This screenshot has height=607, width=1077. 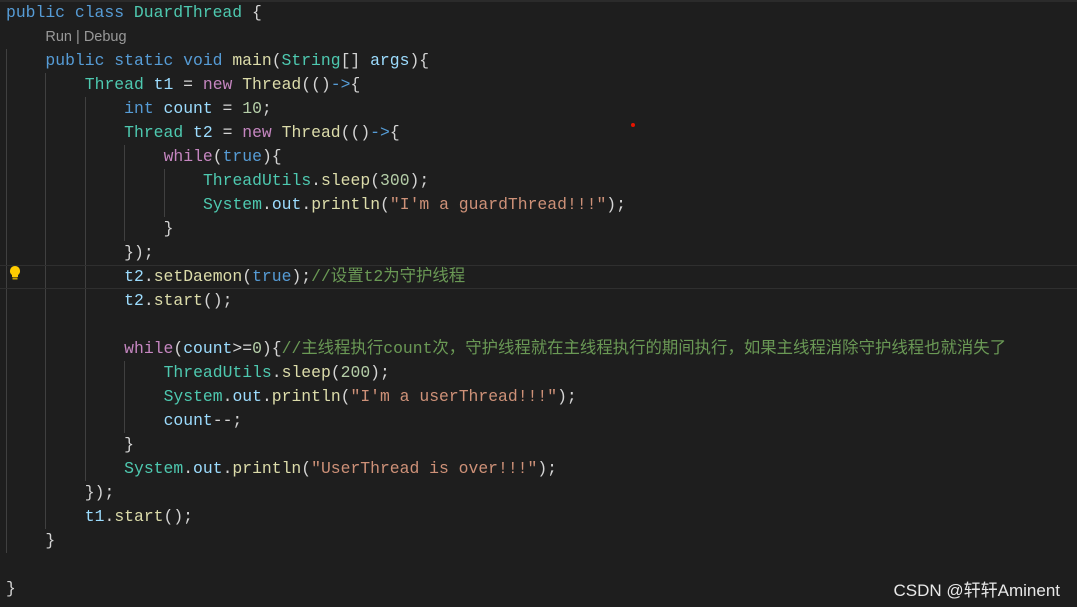 I want to click on code-token: }, so click(x=168, y=228).